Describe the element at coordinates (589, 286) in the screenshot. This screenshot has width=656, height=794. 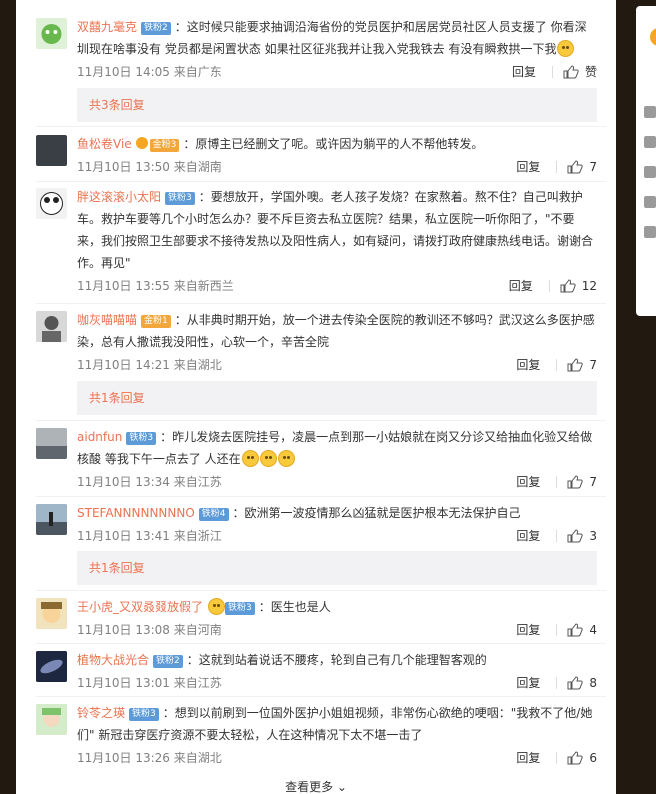
I see `like-count: 12` at that location.